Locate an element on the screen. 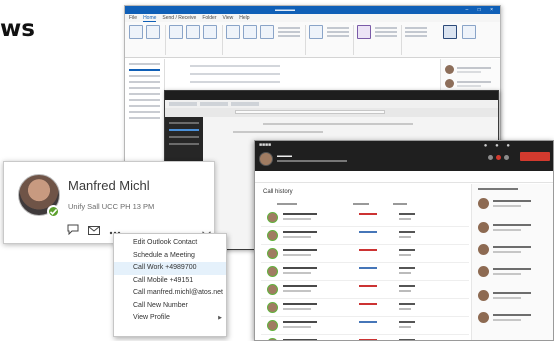 Image resolution: width=554 pixels, height=341 pixels. ribbon-tab-help: Help is located at coordinates (244, 18).